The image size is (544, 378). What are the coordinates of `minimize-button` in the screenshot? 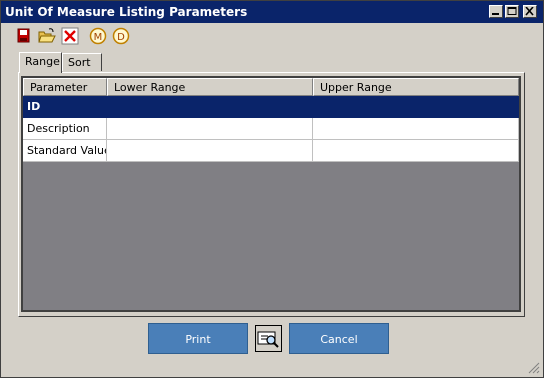 It's located at (496, 11).